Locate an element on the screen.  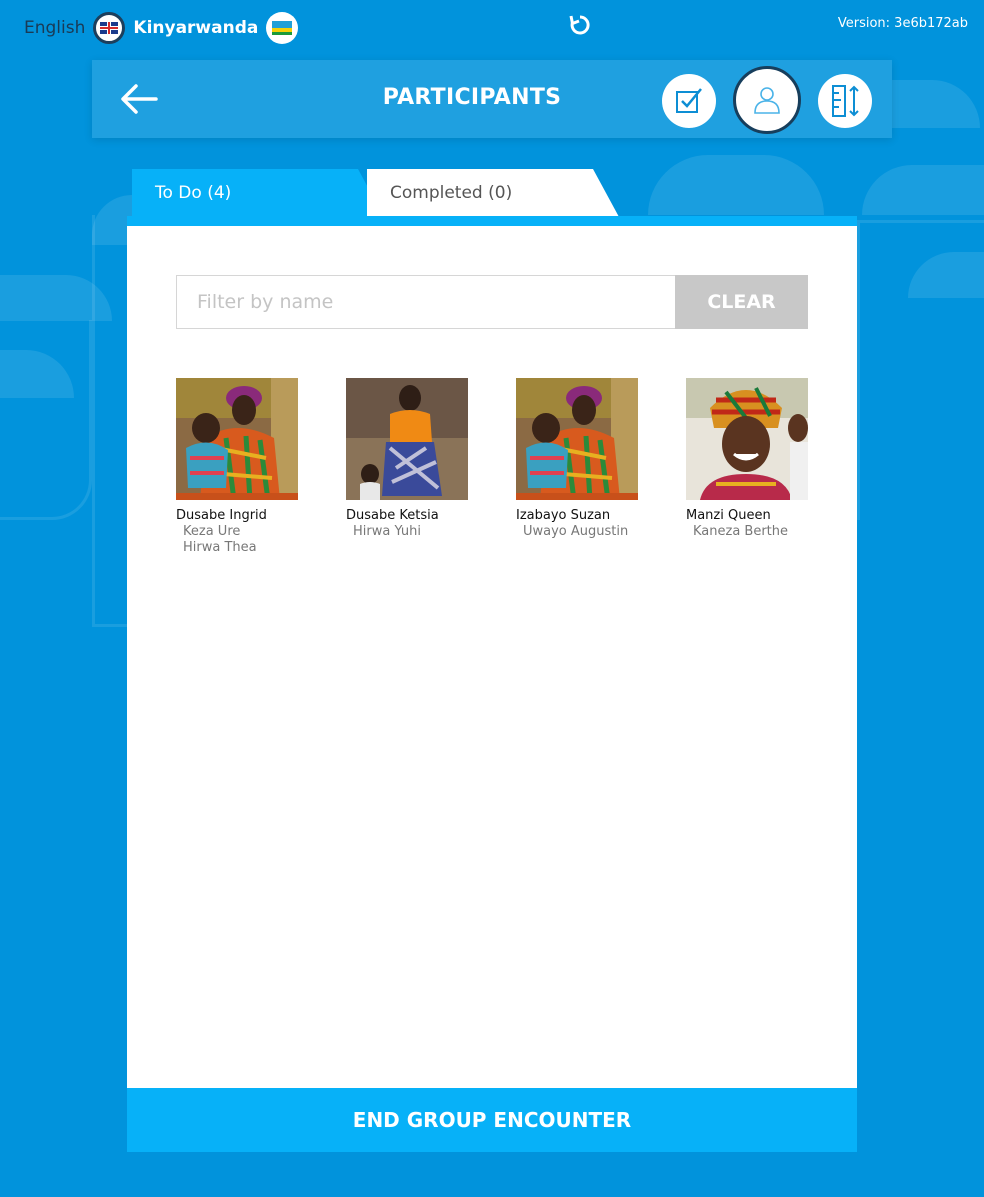
participant-card: Manzi Queen Kaneza Berthe is located at coordinates (747, 458).